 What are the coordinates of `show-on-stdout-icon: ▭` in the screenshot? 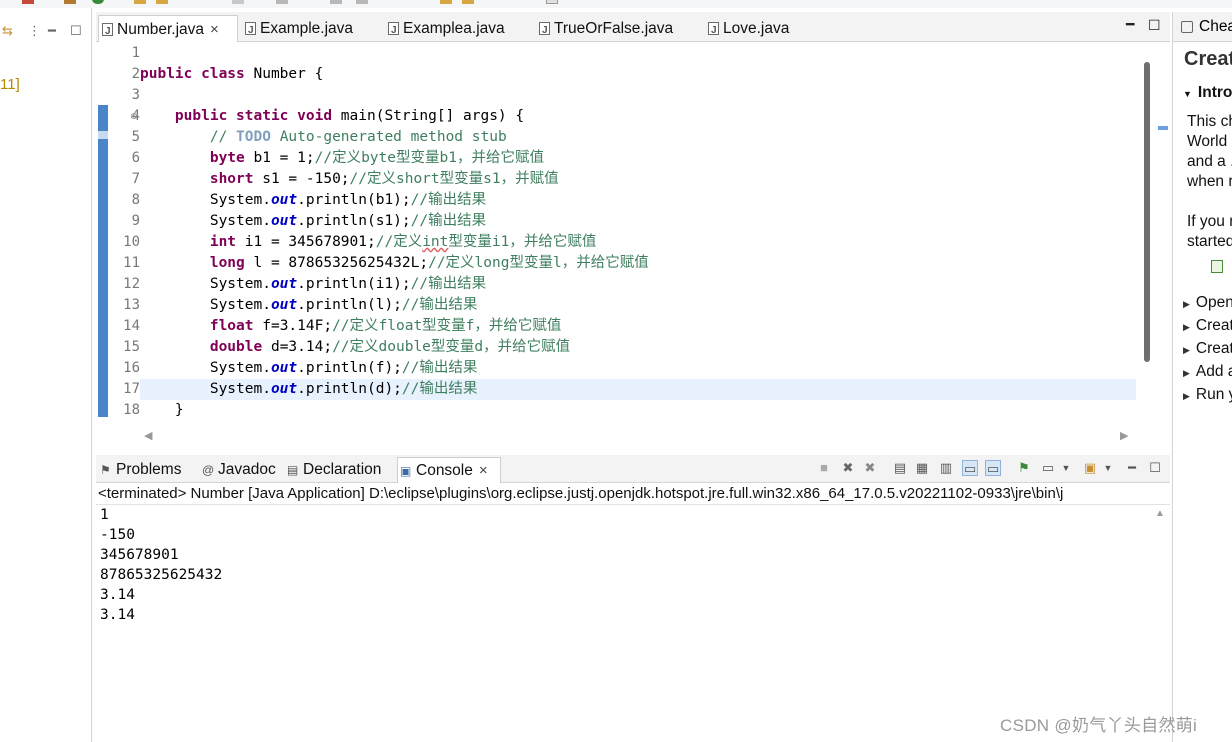 It's located at (970, 468).